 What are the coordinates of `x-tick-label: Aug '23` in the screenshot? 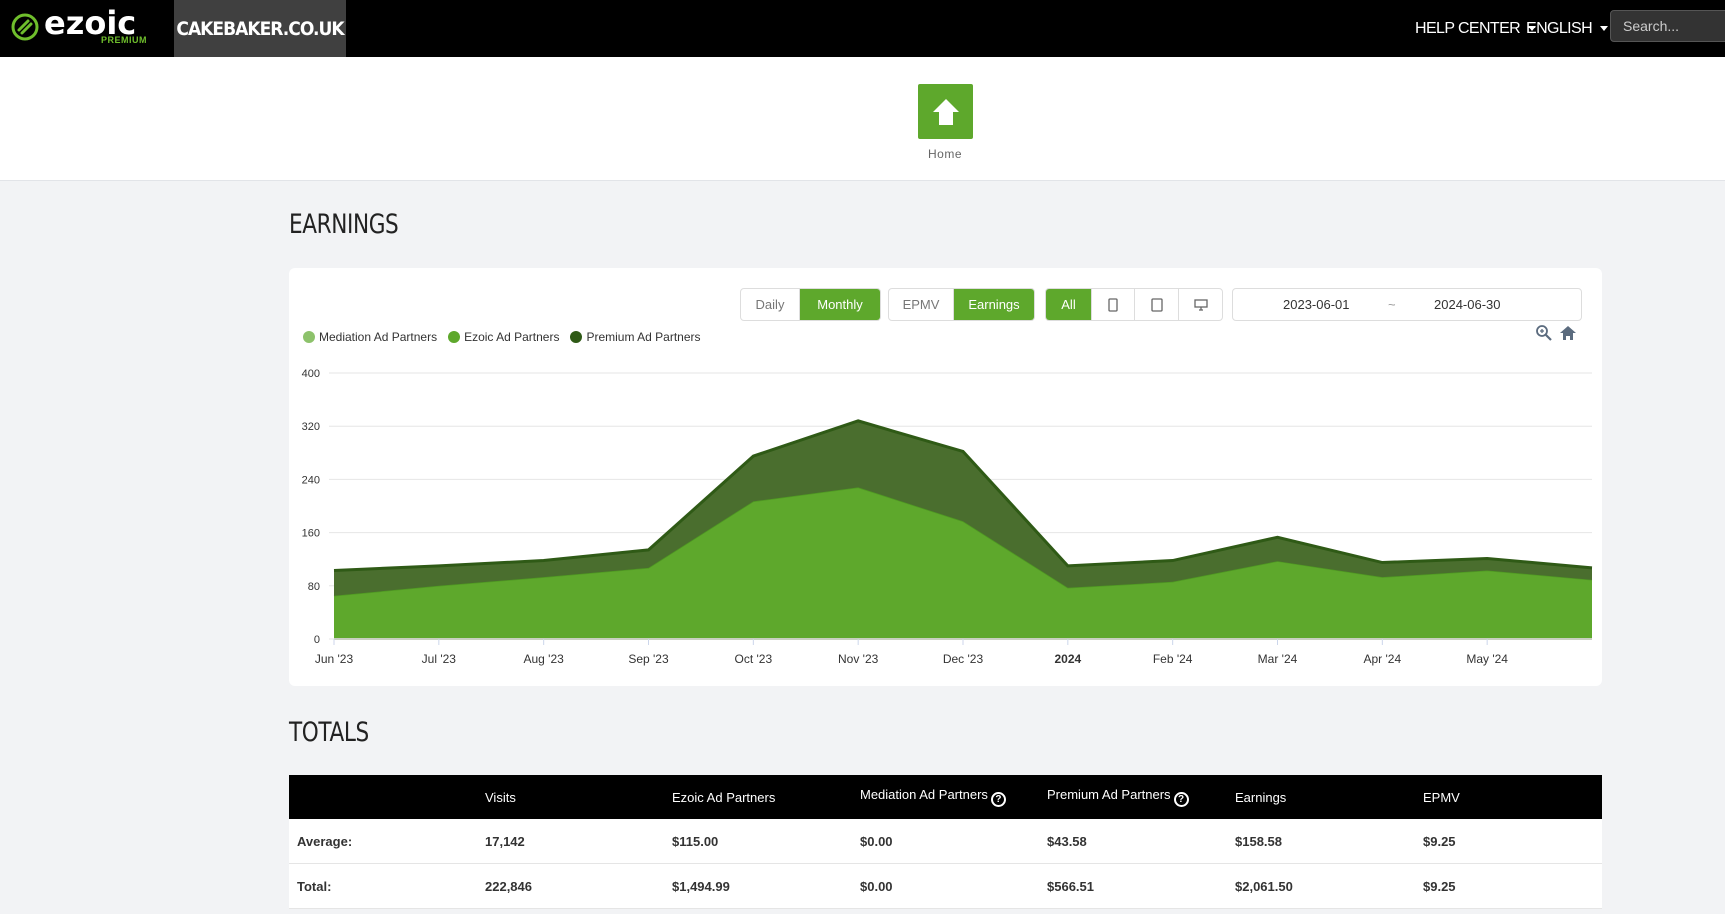 It's located at (544, 659).